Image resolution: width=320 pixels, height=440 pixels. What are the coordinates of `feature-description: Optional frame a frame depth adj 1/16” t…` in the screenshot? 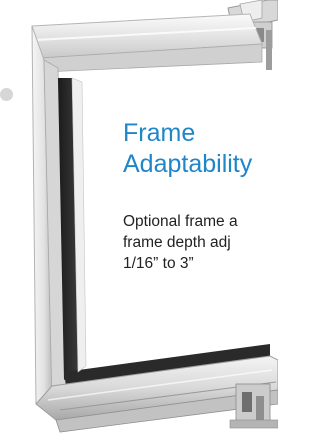 It's located at (180, 242).